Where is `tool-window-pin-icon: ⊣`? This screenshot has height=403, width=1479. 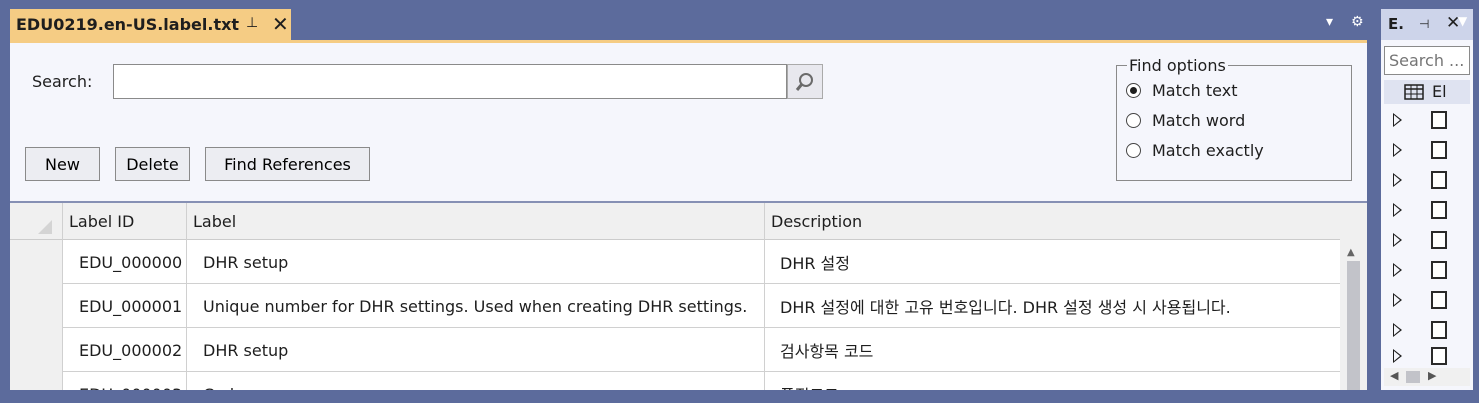 tool-window-pin-icon: ⊣ is located at coordinates (1424, 24).